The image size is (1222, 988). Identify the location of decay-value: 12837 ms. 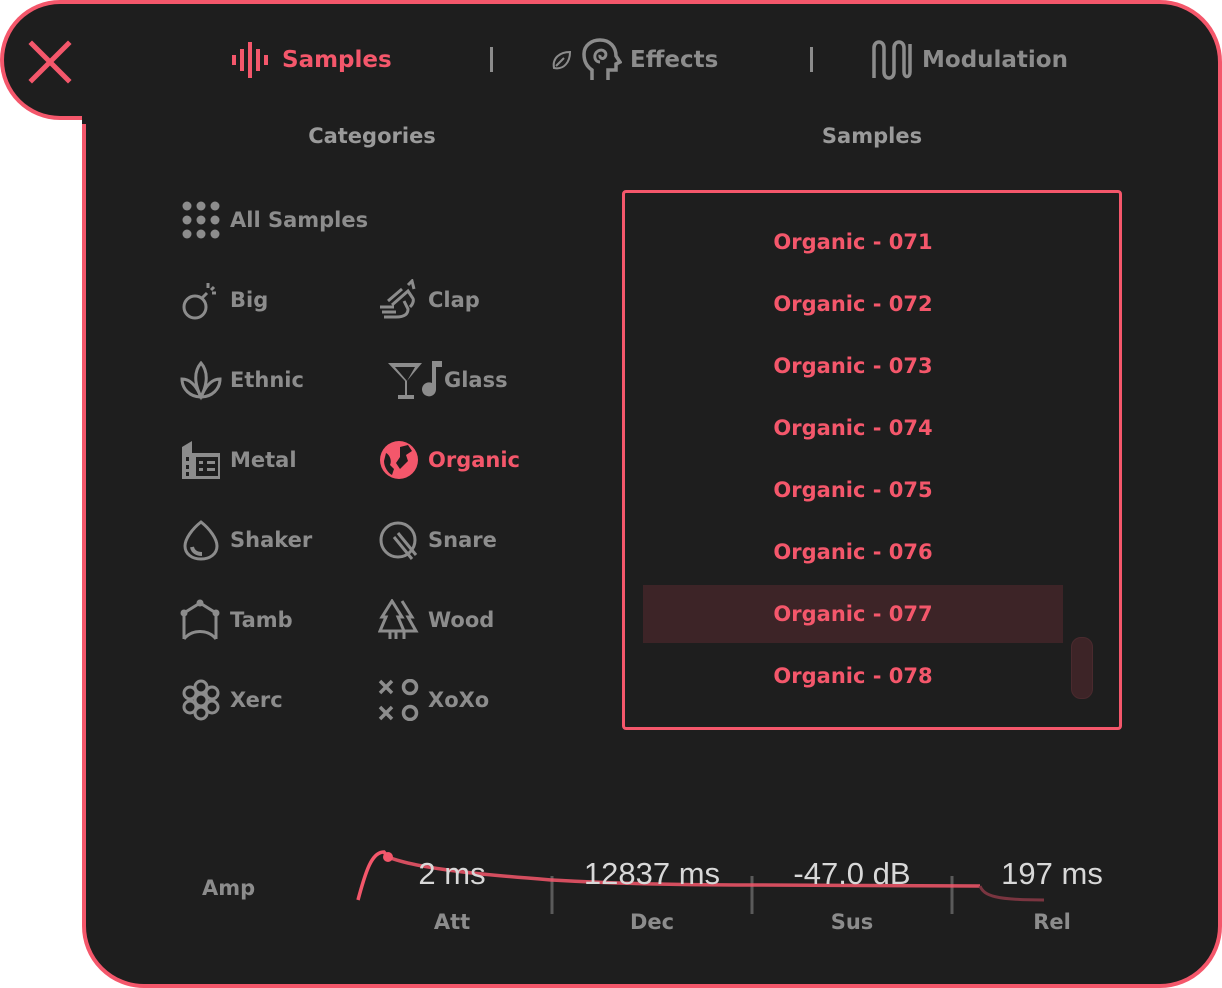
(652, 874).